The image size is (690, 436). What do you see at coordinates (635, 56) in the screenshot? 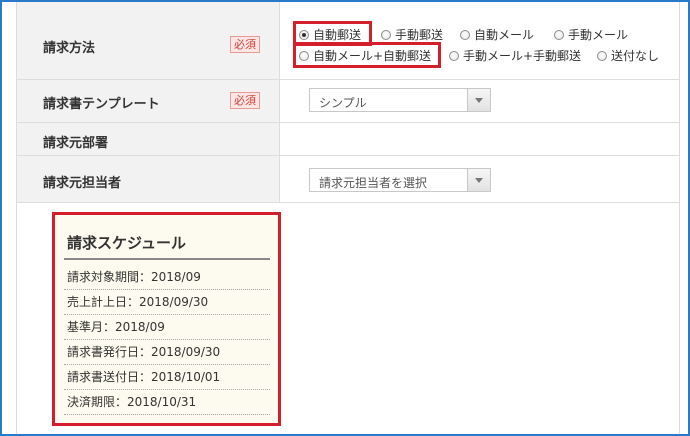
I see `radio-label: 送付なし` at bounding box center [635, 56].